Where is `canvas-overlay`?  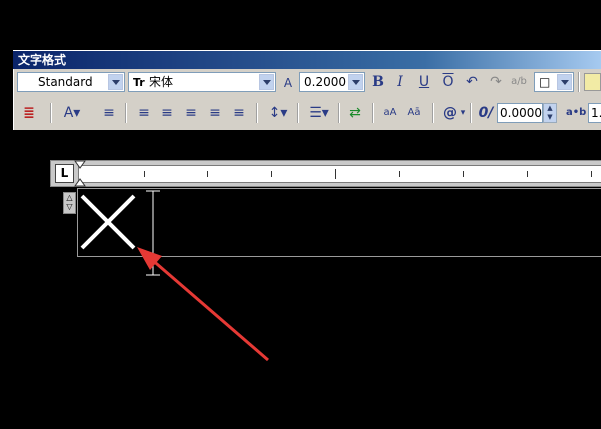
canvas-overlay is located at coordinates (174, 276).